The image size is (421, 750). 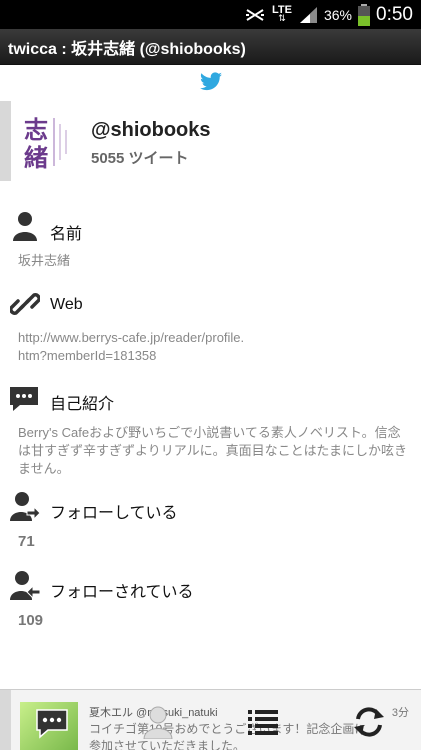 What do you see at coordinates (210, 14) in the screenshot?
I see `status-bar: LTE ⇅ 36% 0:50` at bounding box center [210, 14].